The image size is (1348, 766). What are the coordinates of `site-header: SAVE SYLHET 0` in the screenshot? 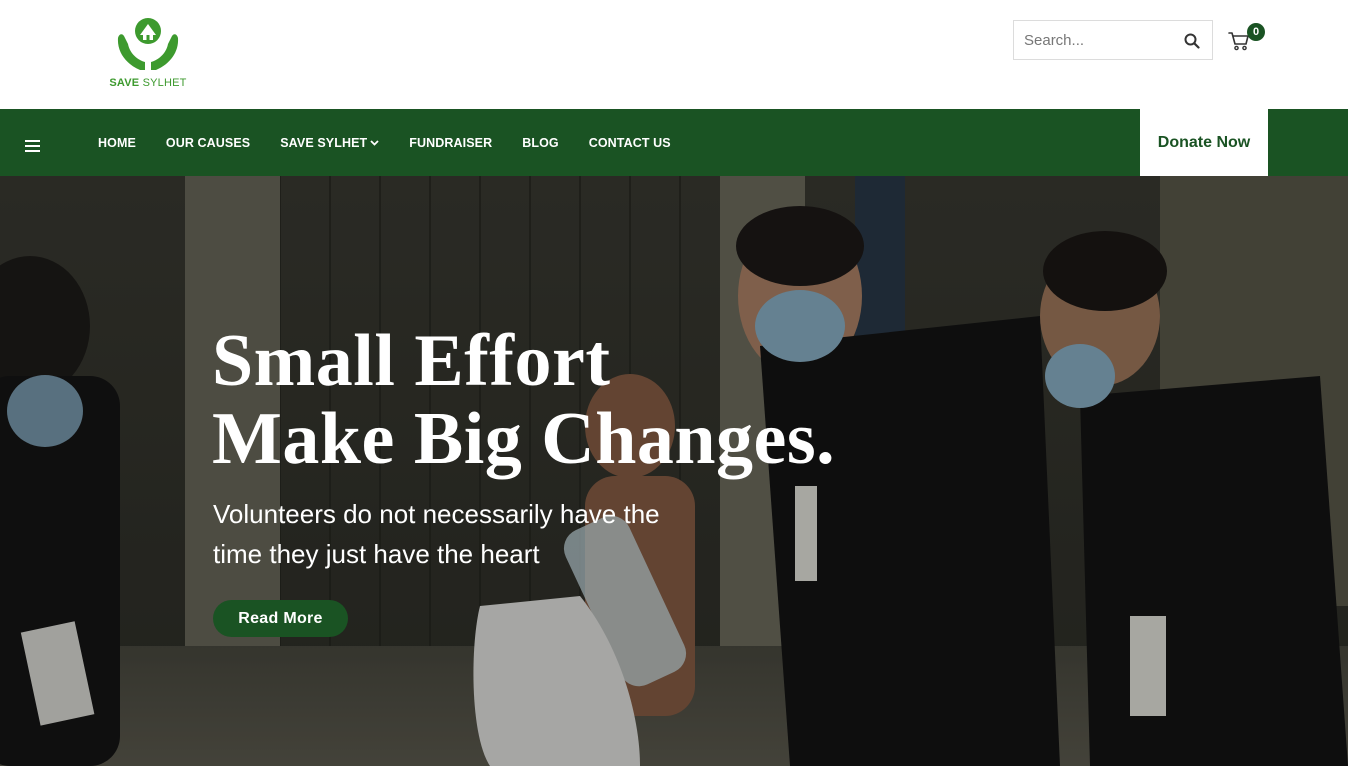 It's located at (674, 54).